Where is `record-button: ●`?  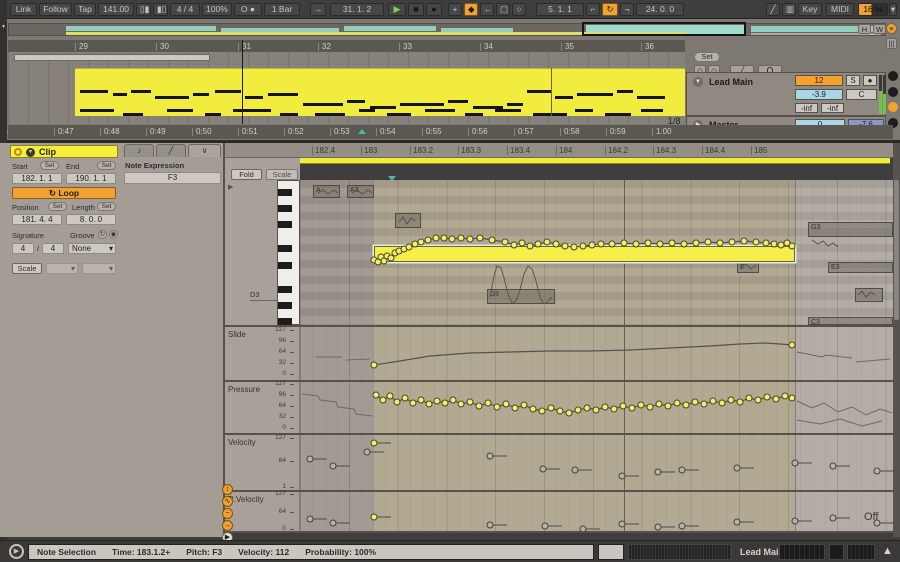 record-button: ● is located at coordinates (434, 9).